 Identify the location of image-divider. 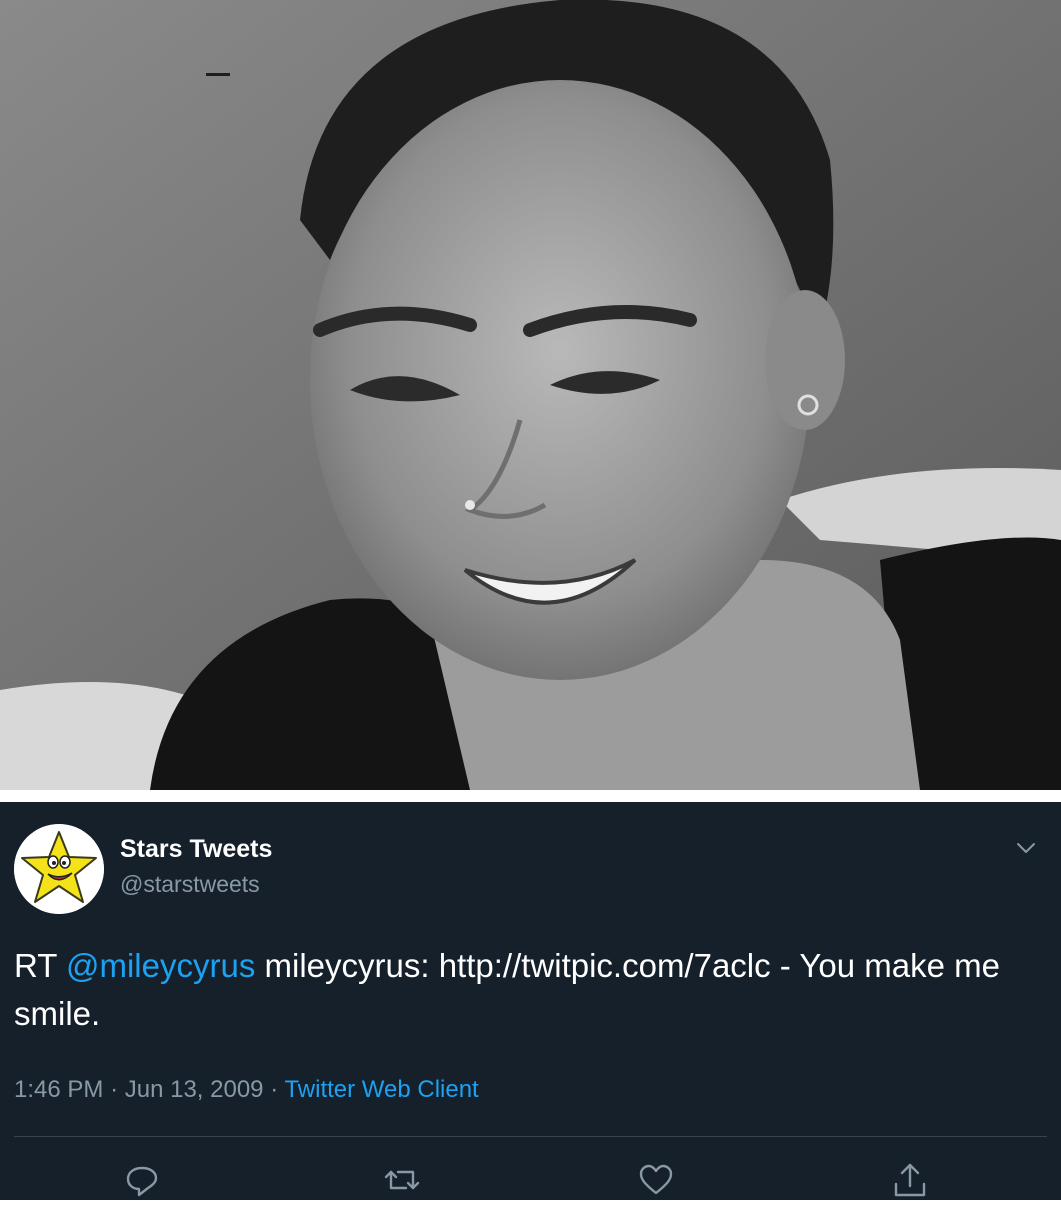
(530, 796).